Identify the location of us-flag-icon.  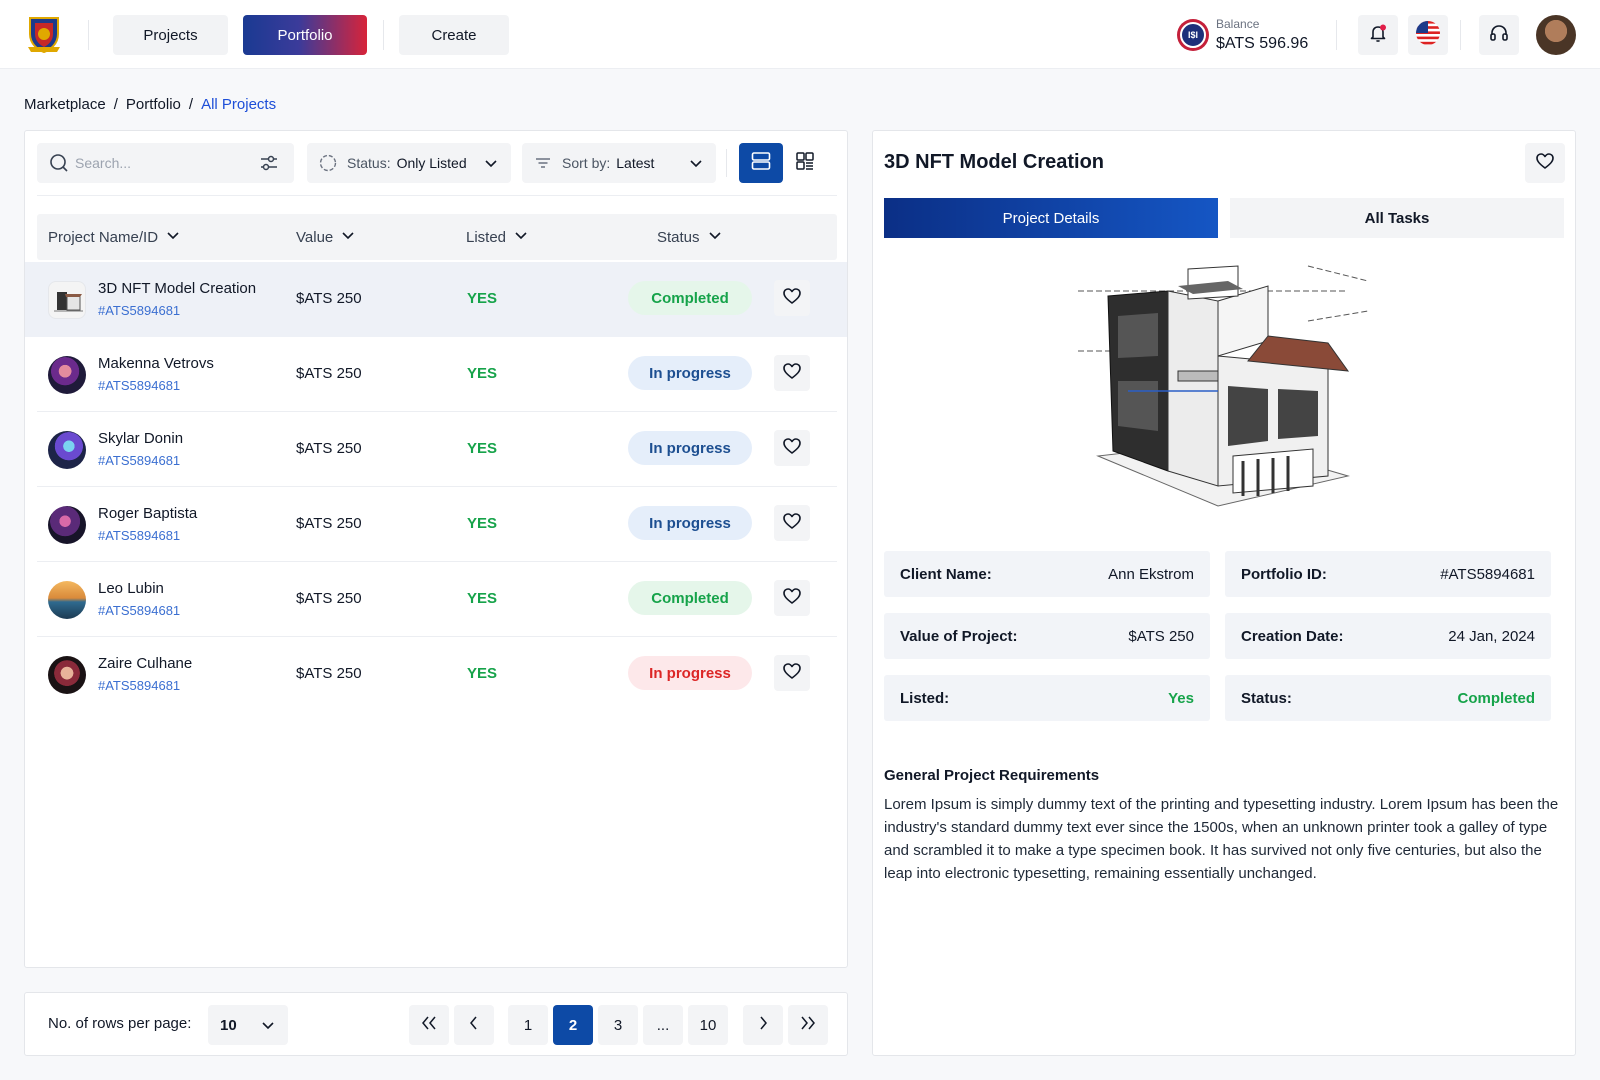
(1428, 35).